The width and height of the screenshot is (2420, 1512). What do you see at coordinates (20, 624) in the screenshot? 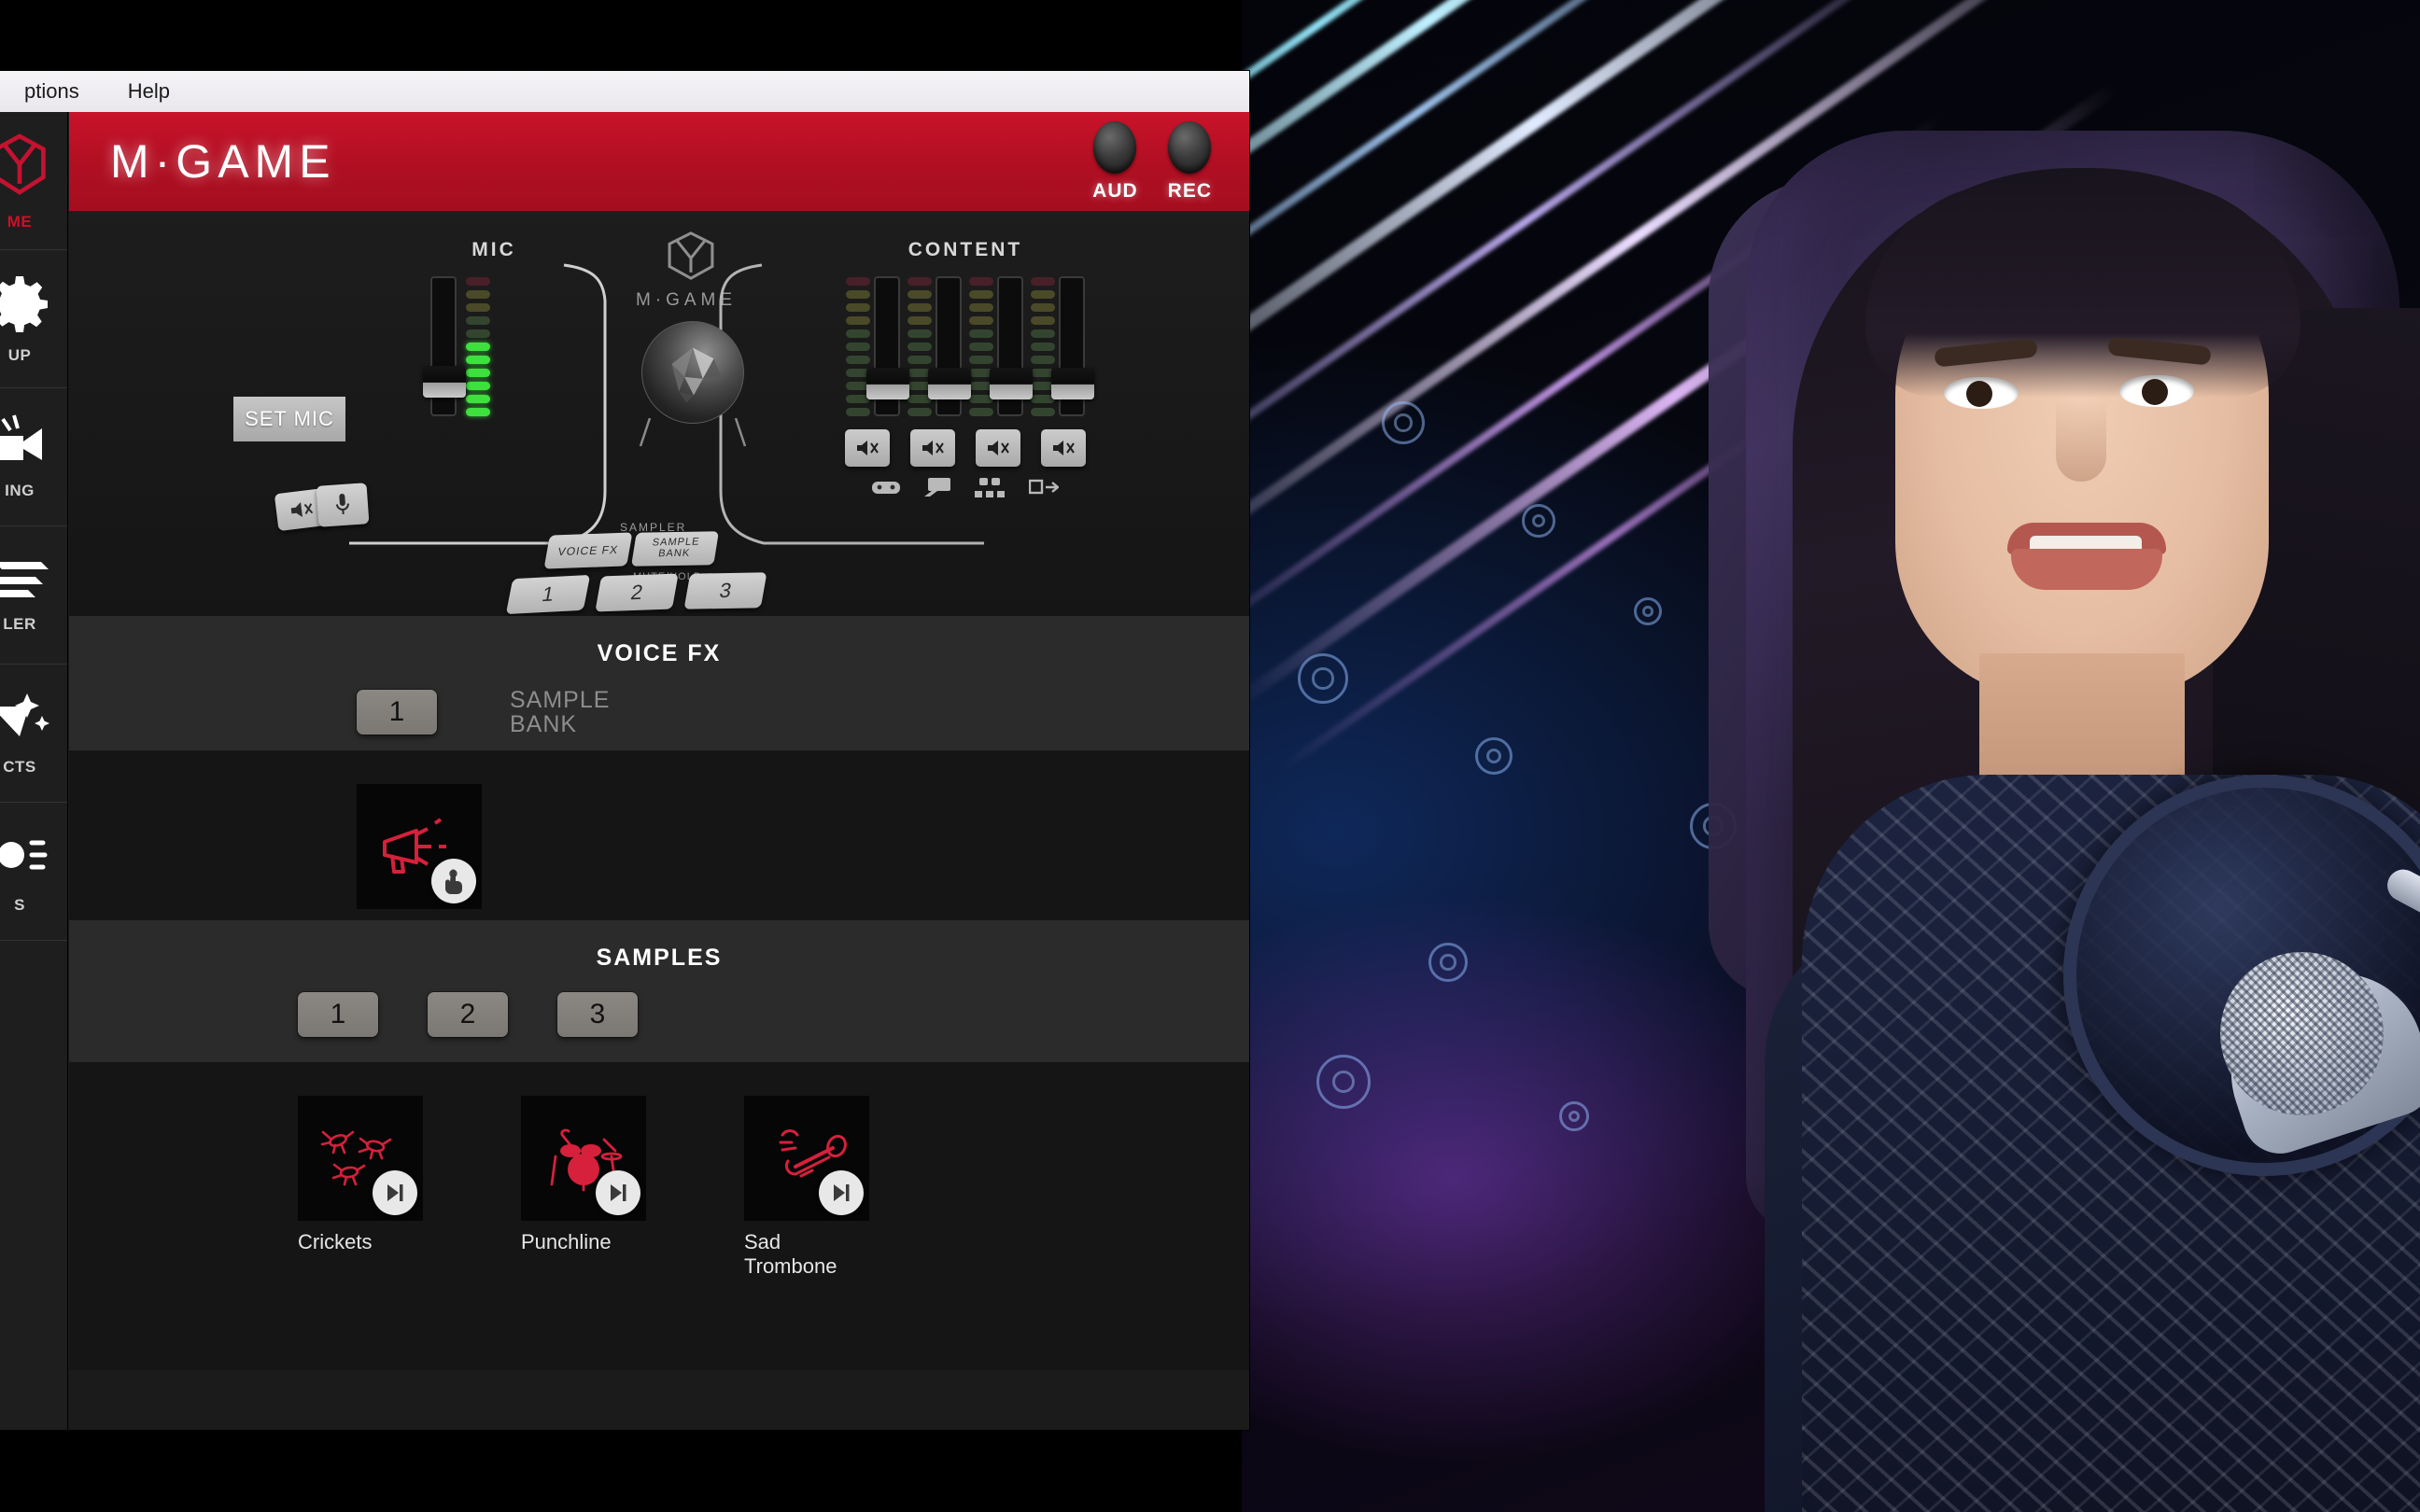
I see `sidebar-item-label: LER` at bounding box center [20, 624].